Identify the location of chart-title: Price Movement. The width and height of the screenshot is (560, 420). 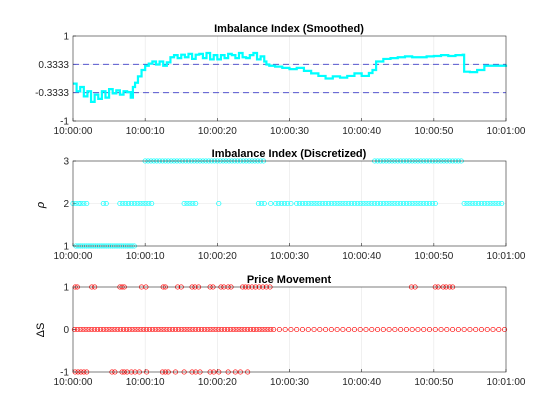
(289, 280).